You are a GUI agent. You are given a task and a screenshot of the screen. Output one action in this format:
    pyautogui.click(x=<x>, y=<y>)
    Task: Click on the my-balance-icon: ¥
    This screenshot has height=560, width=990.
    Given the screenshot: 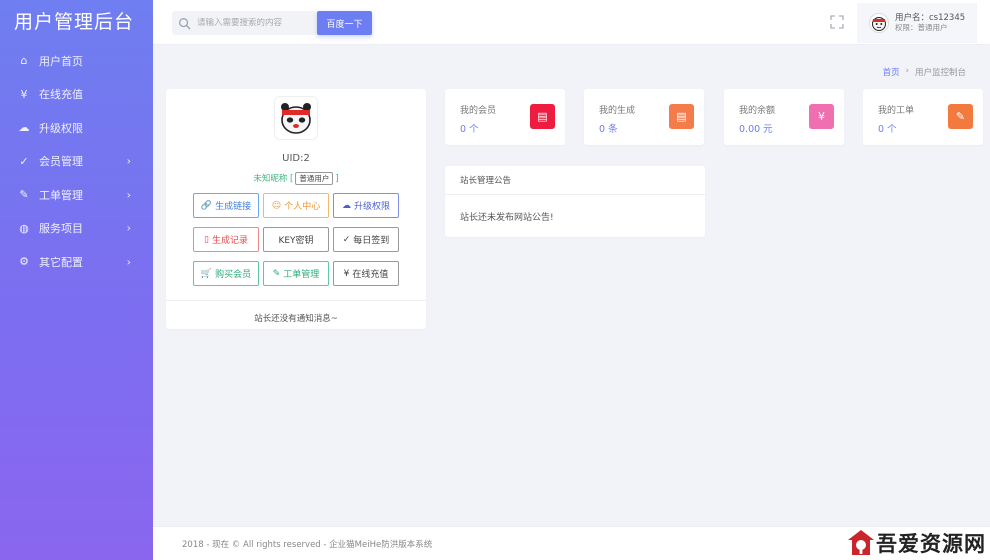 What is the action you would take?
    pyautogui.click(x=821, y=116)
    